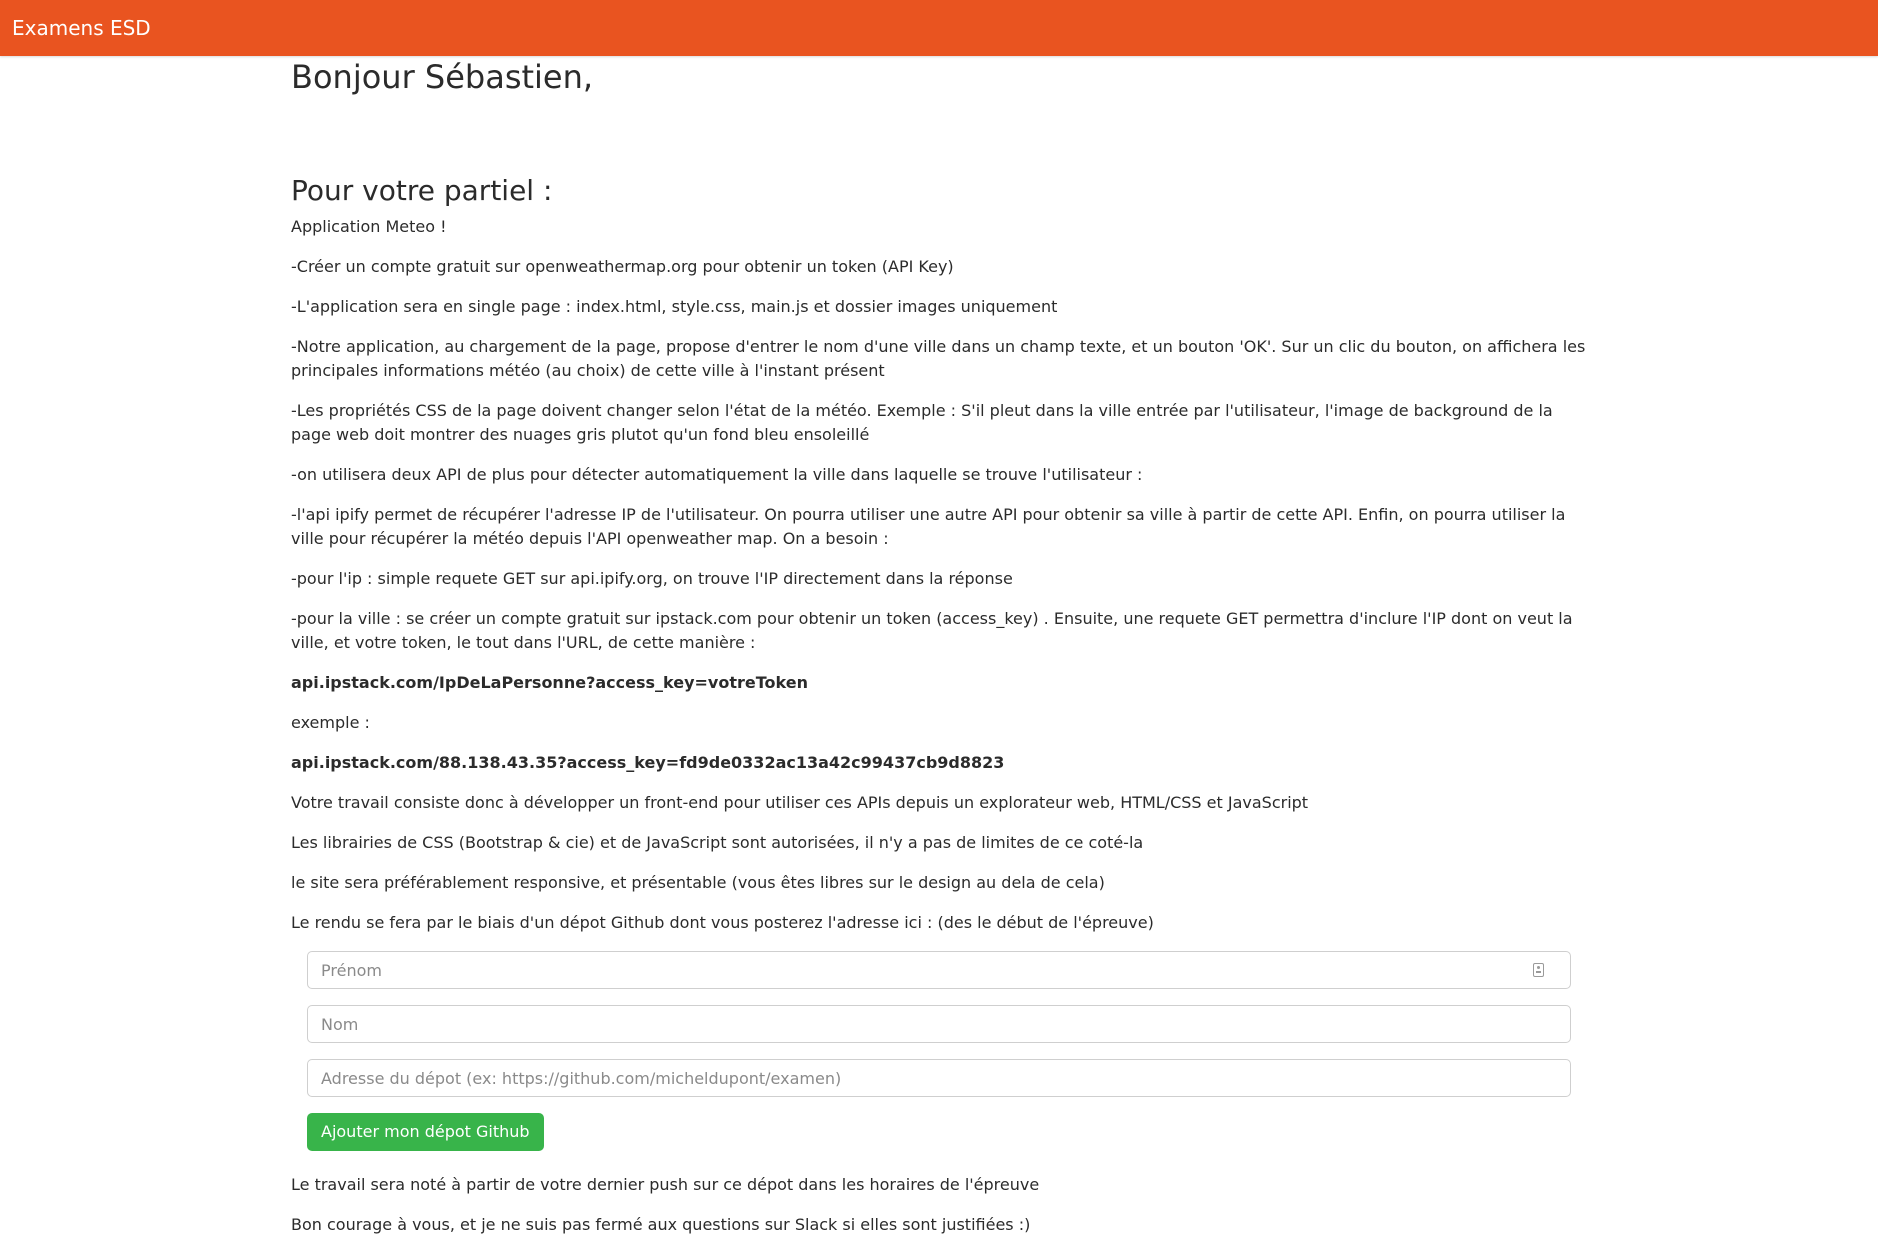 The width and height of the screenshot is (1878, 1253). What do you see at coordinates (425, 1132) in the screenshot?
I see `add-repo-button: Ajouter mon dépot Github` at bounding box center [425, 1132].